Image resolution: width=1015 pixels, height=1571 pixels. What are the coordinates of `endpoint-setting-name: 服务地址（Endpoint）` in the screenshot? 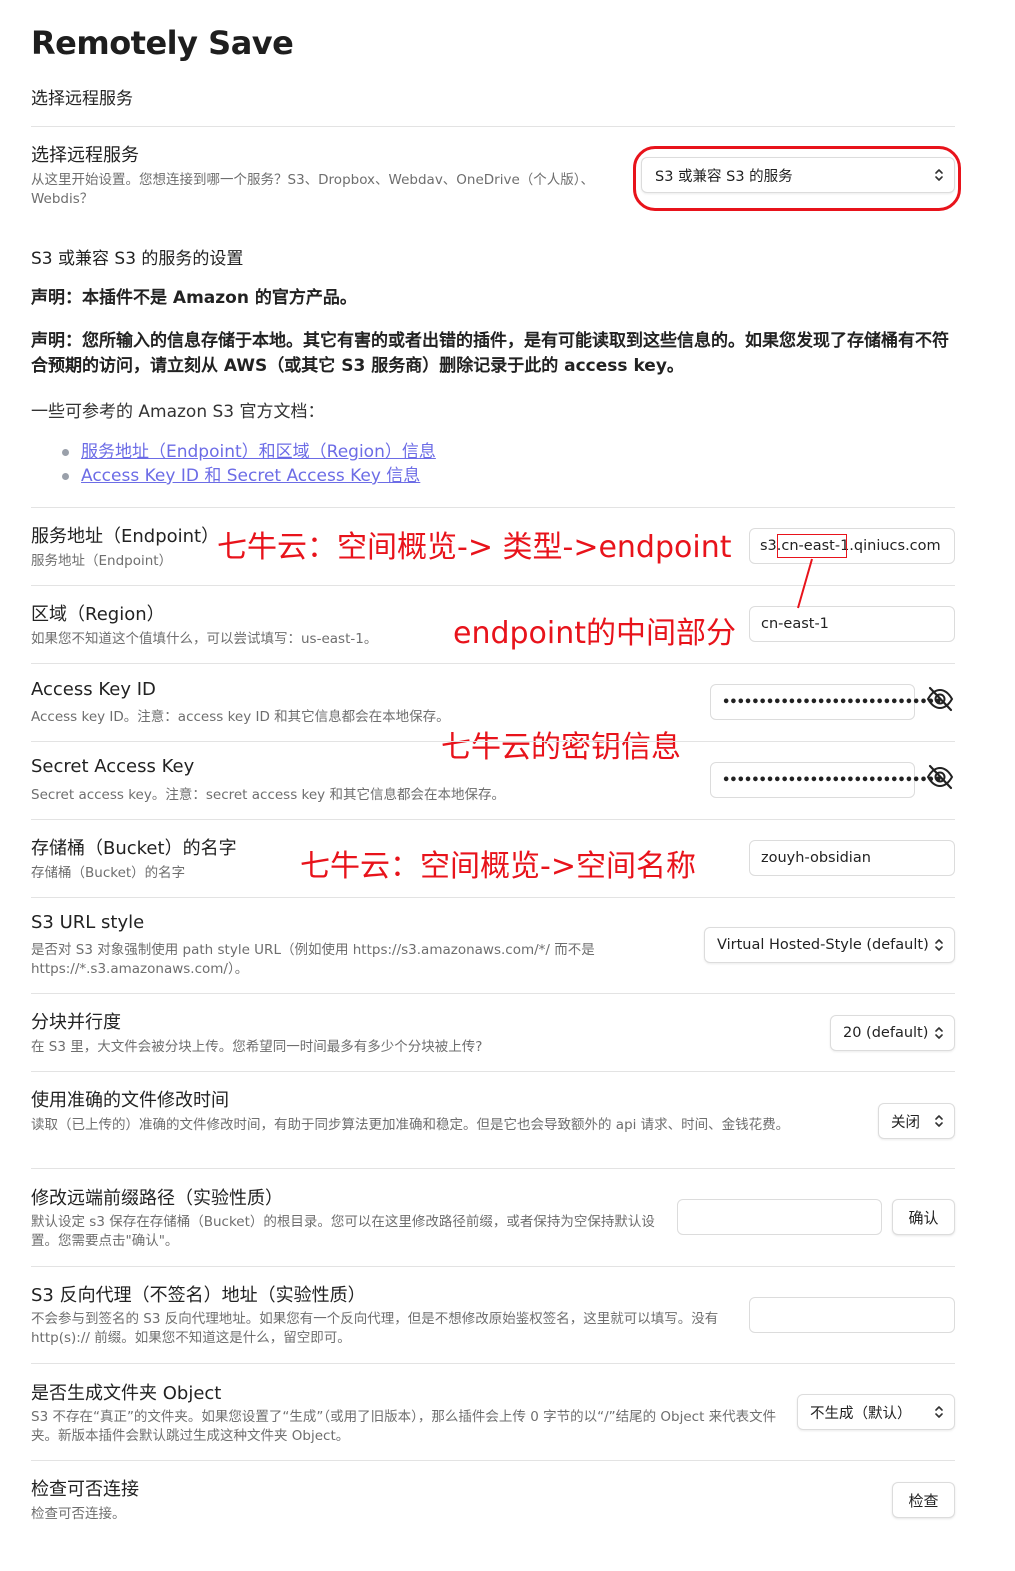 It's located at (125, 536).